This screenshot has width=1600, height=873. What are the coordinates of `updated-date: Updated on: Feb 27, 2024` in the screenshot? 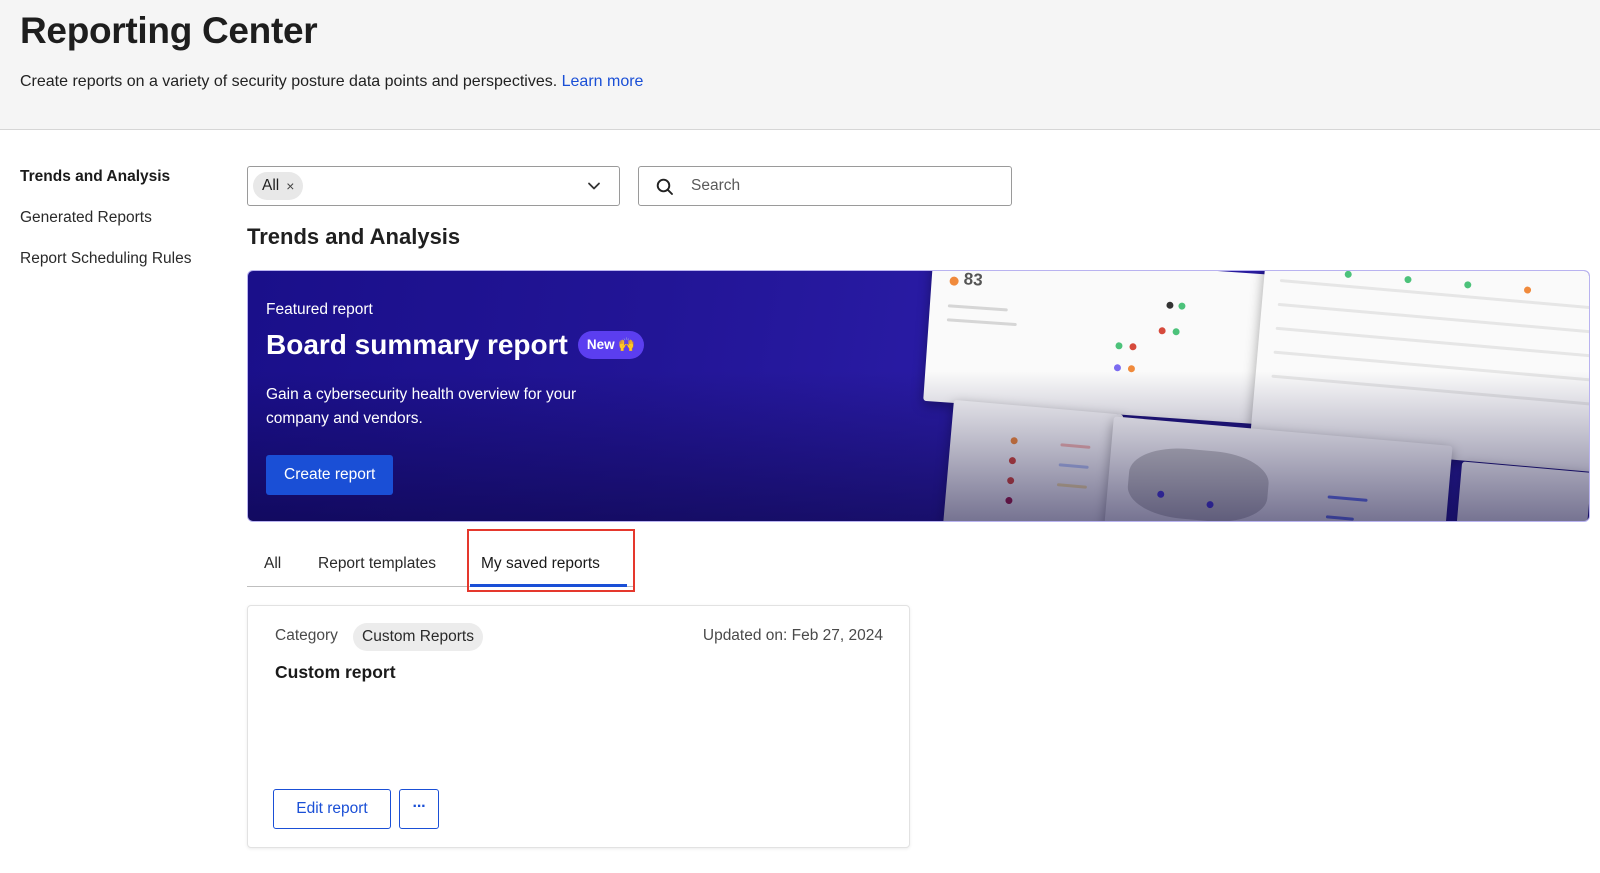 It's located at (792, 635).